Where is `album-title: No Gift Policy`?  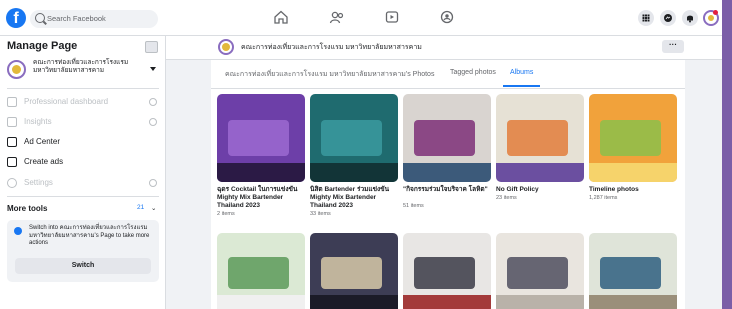 album-title: No Gift Policy is located at coordinates (541, 190).